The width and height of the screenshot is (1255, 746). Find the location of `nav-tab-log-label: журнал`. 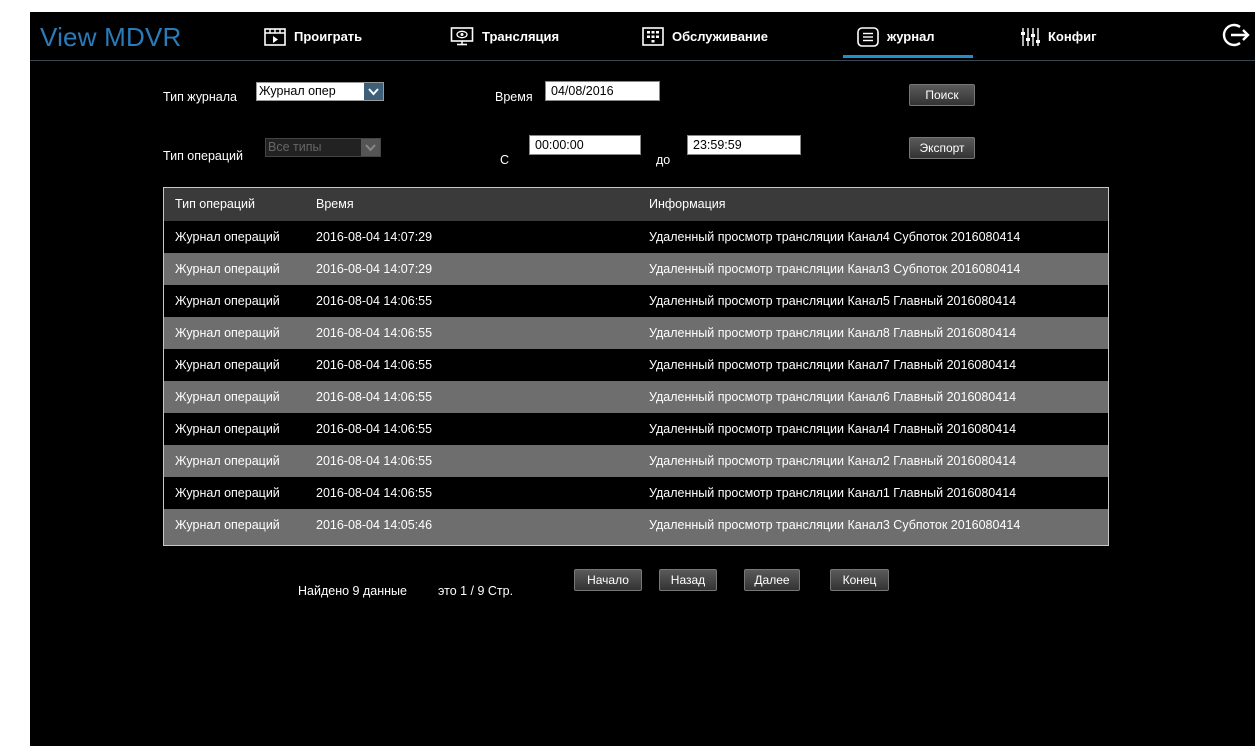

nav-tab-log-label: журнал is located at coordinates (911, 36).